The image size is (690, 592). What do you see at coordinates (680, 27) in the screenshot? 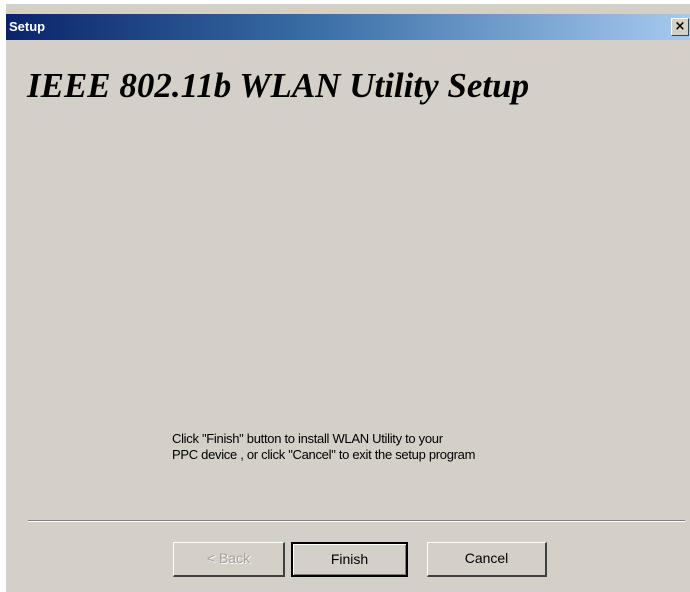
I see `close-icon: ×` at bounding box center [680, 27].